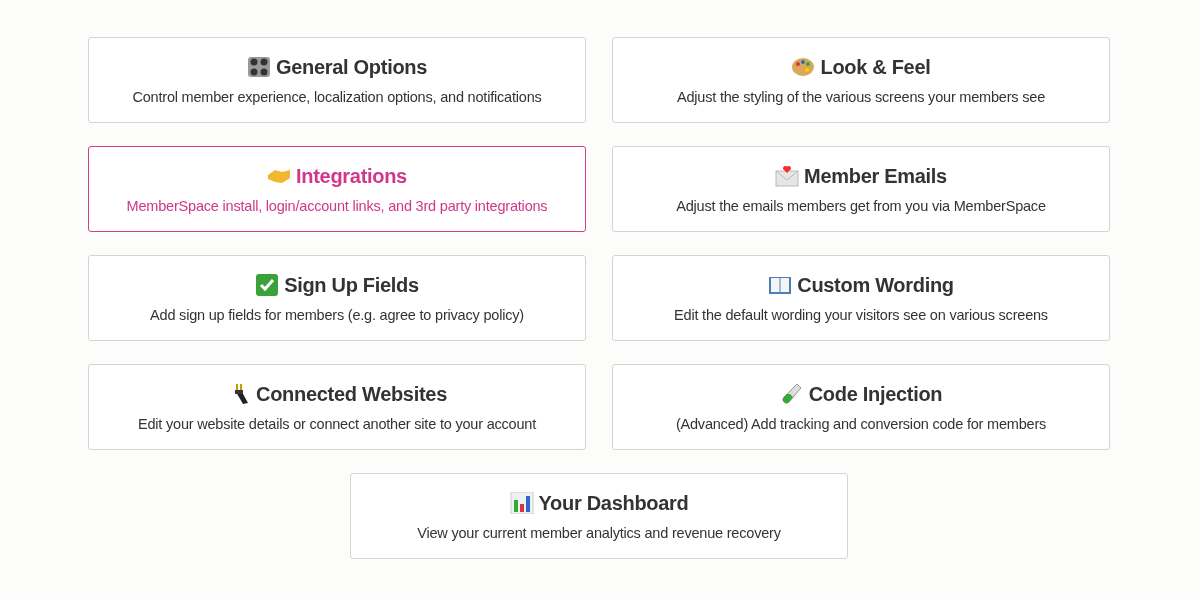 The height and width of the screenshot is (600, 1200). Describe the element at coordinates (861, 423) in the screenshot. I see `card-description: (Advanced) Add tracking and conversion code for members` at that location.